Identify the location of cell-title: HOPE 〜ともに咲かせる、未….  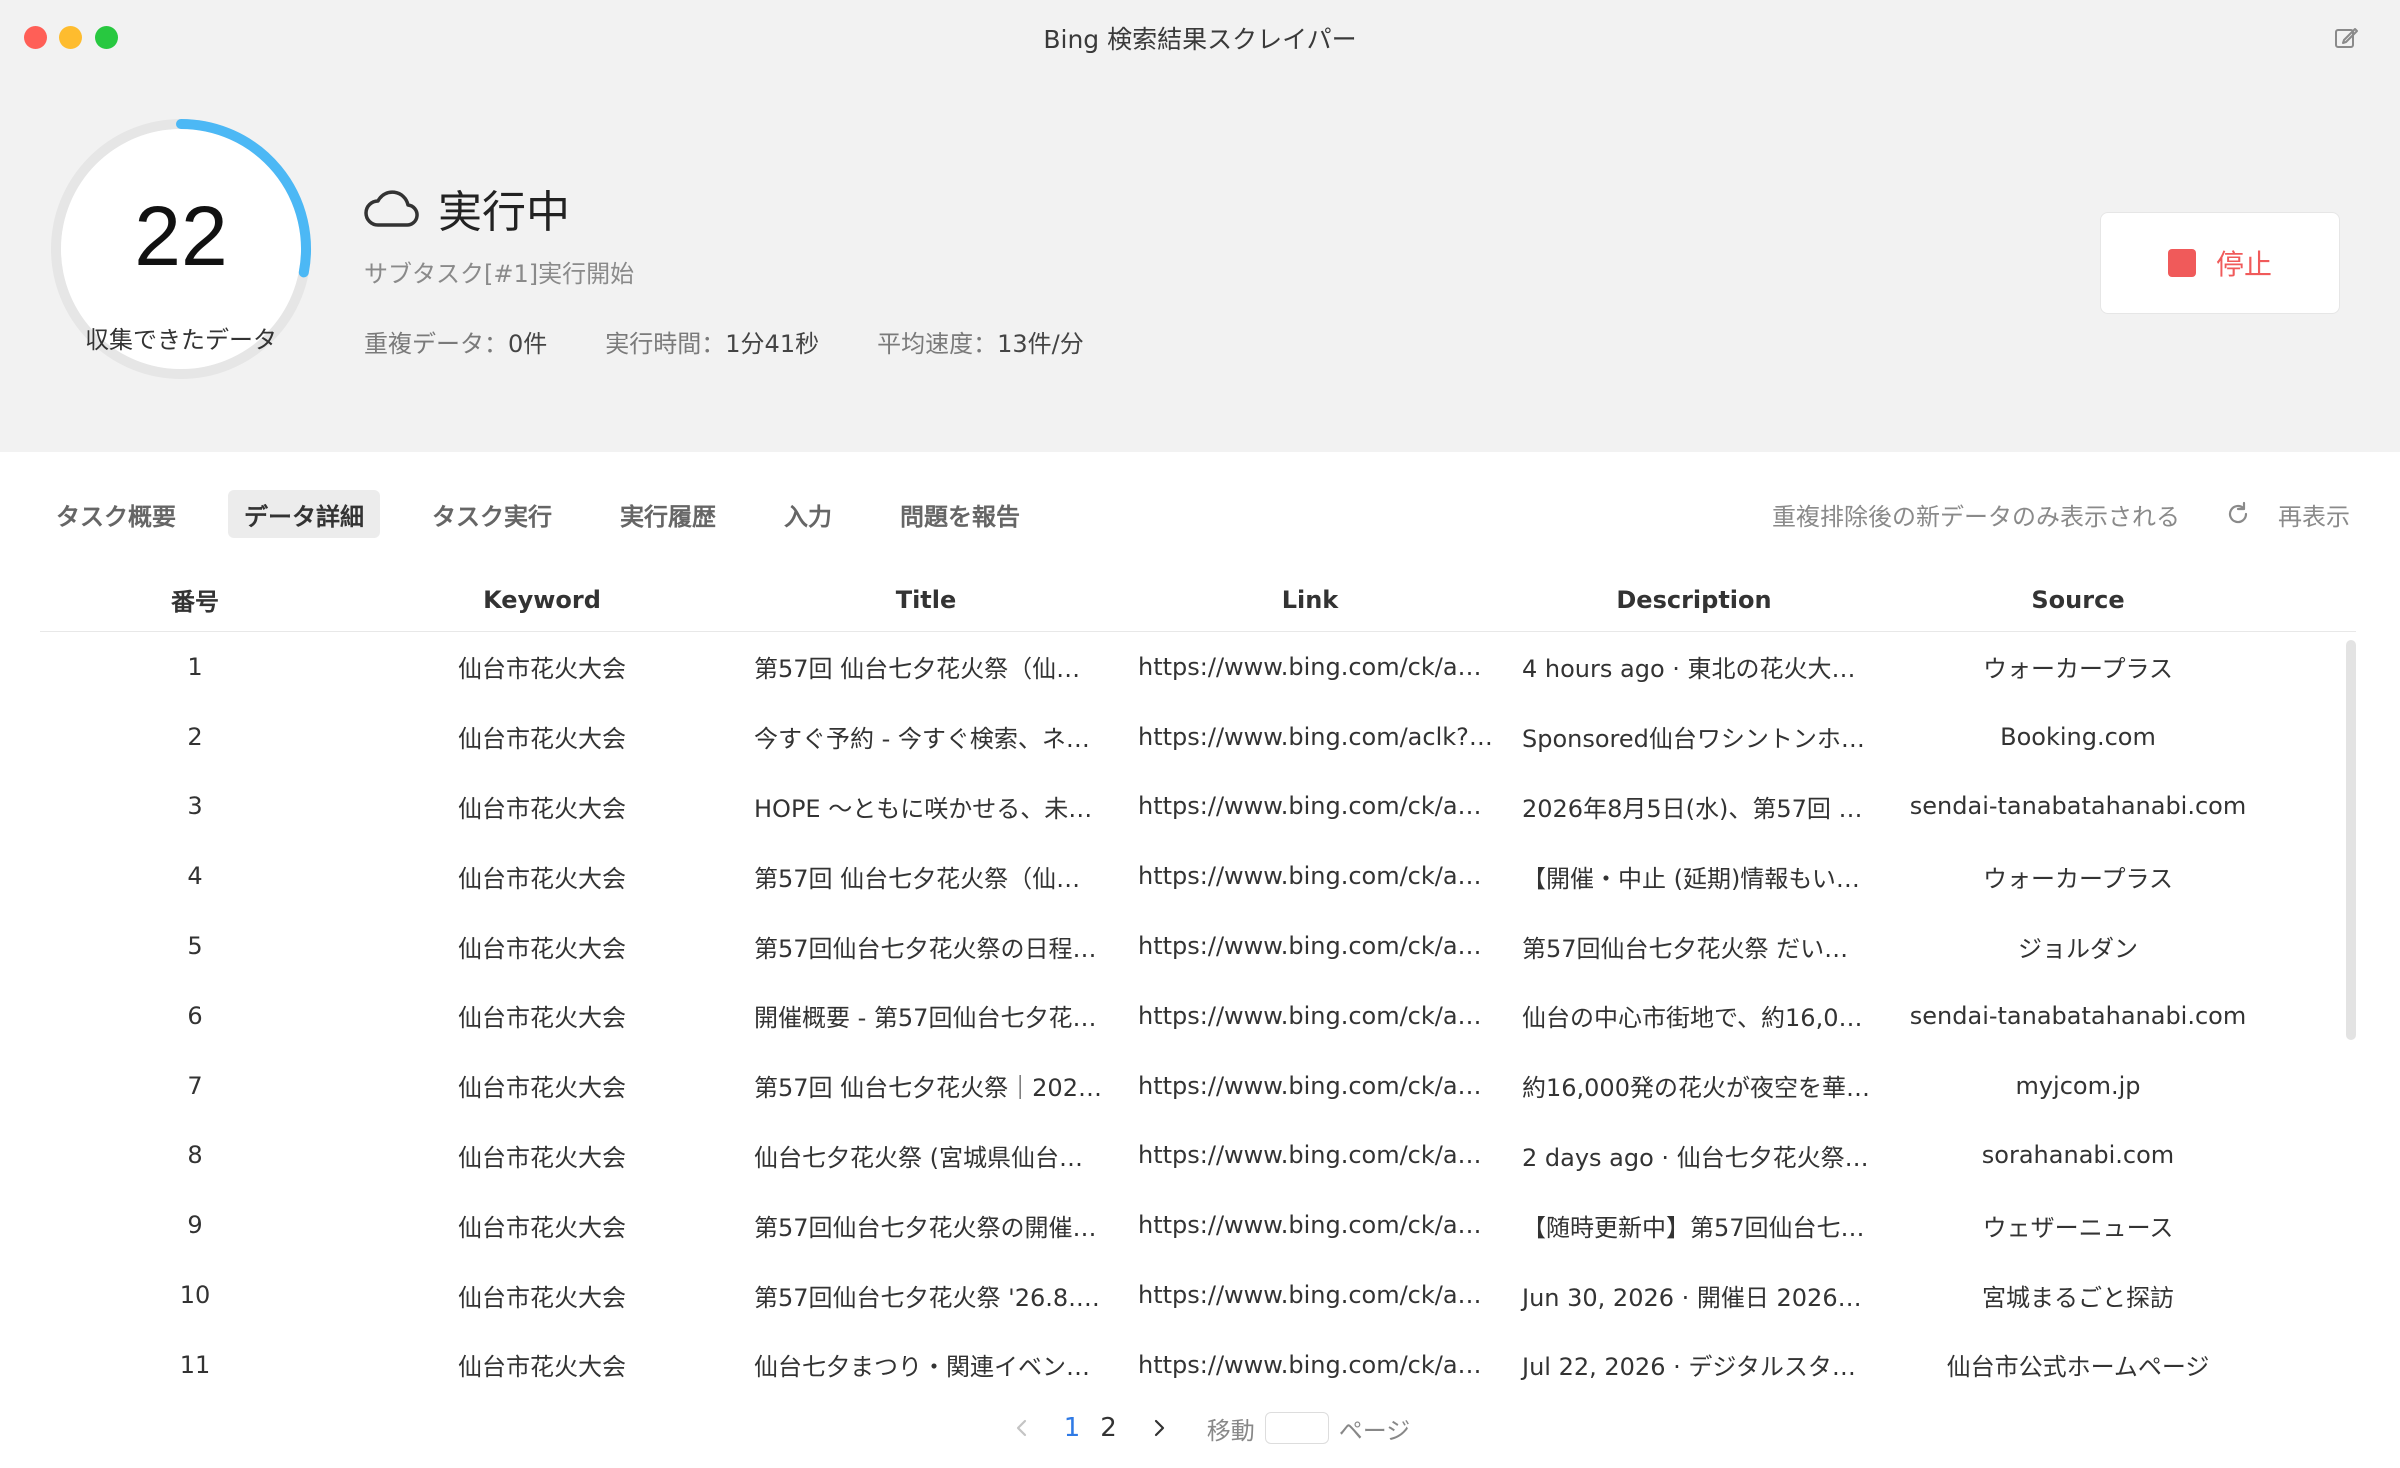
(923, 808).